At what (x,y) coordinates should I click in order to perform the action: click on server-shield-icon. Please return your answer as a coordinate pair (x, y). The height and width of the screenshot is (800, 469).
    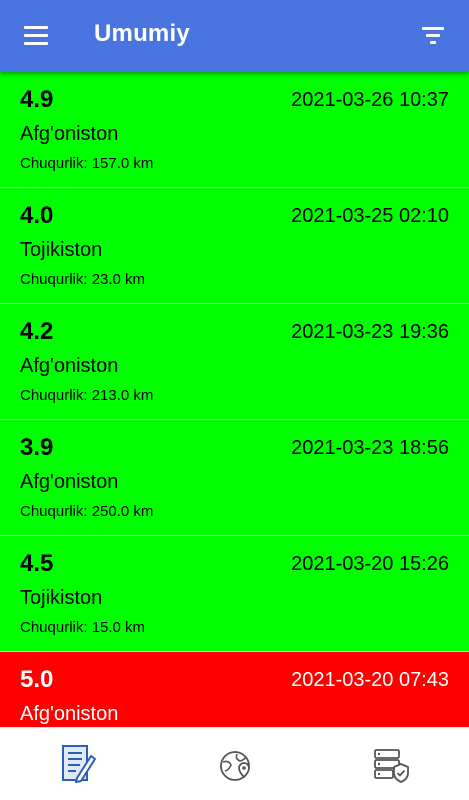
    Looking at the image, I should click on (391, 765).